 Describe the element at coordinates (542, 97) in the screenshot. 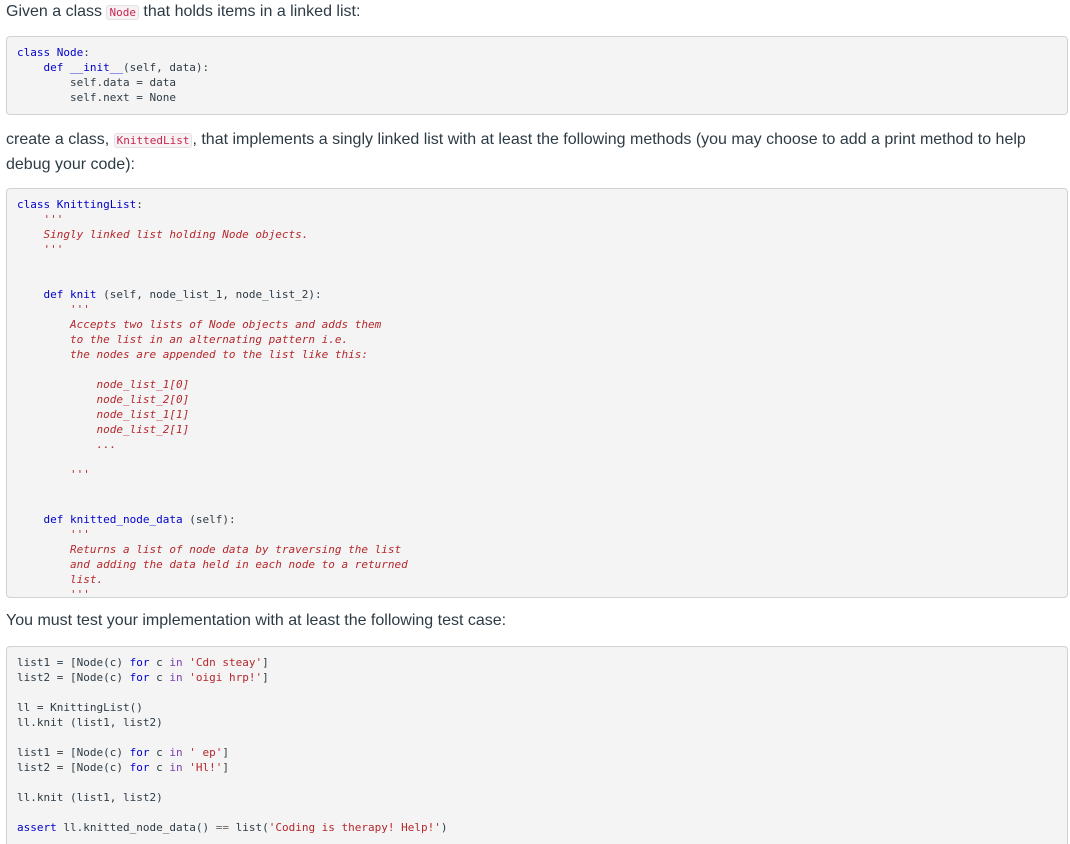

I see `code-line: self.next = None` at that location.